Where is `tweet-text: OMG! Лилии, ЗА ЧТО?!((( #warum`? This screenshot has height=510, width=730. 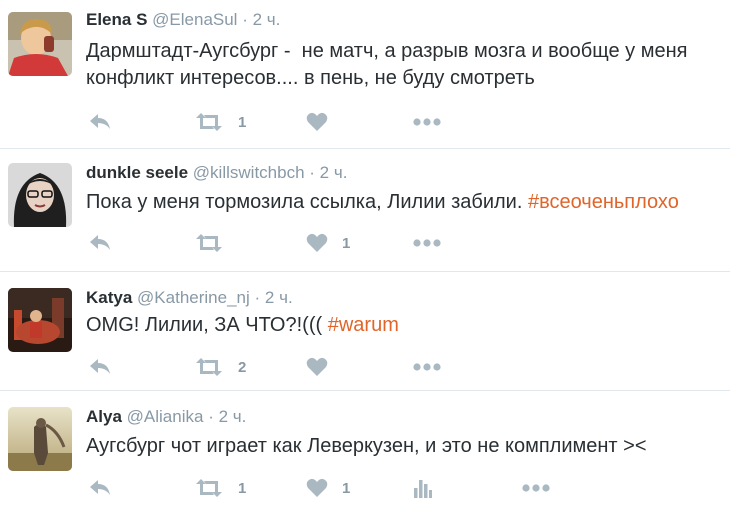 tweet-text: OMG! Лилии, ЗА ЧТО?!((( #warum is located at coordinates (406, 325).